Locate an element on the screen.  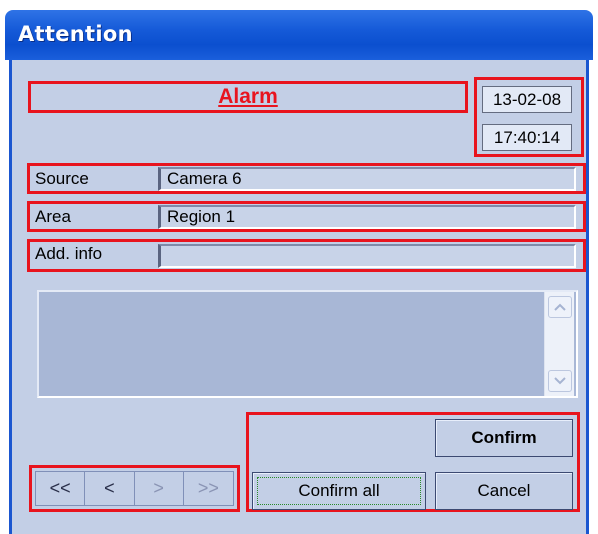
area-label: Area is located at coordinates (53, 216).